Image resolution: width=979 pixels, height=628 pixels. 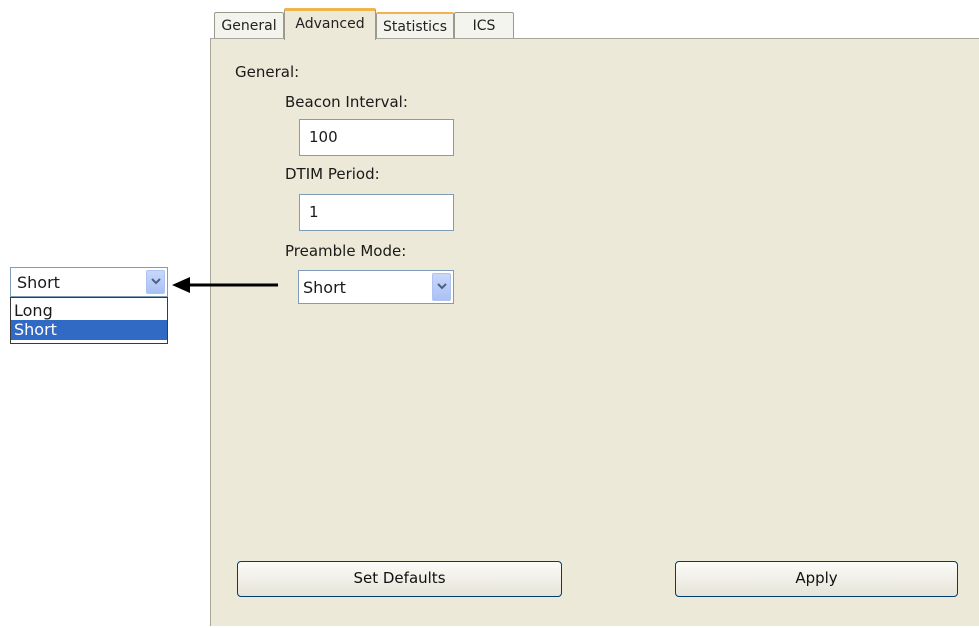 I want to click on preamble-mode-value: Short, so click(x=324, y=287).